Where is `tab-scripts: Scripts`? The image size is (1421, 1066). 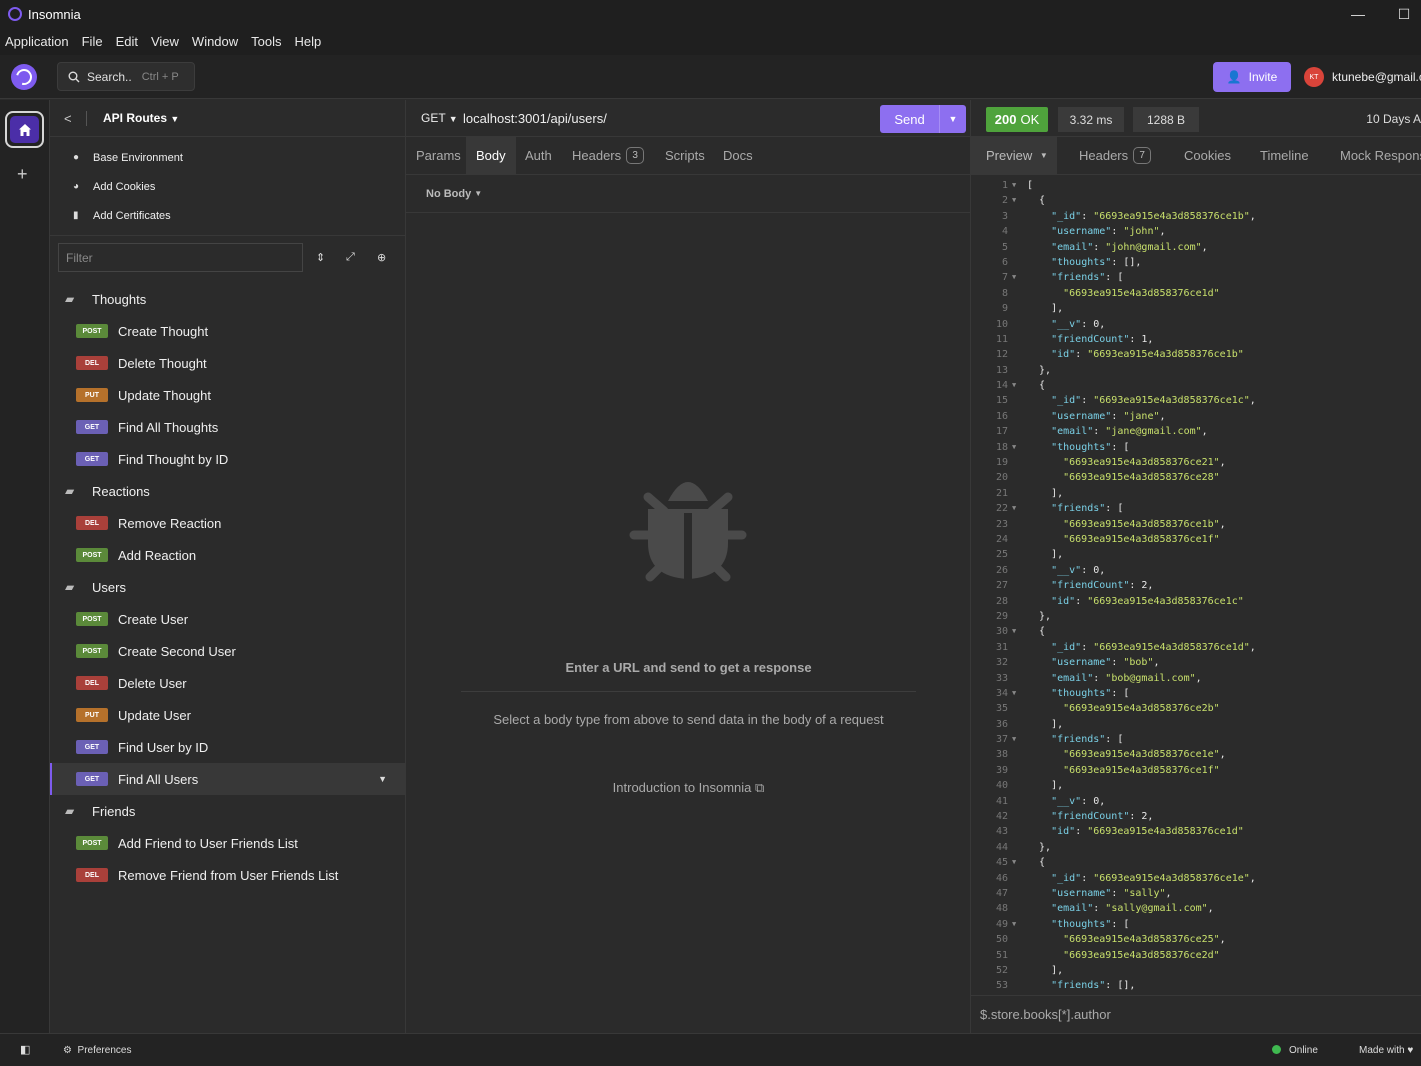
tab-scripts: Scripts is located at coordinates (685, 155).